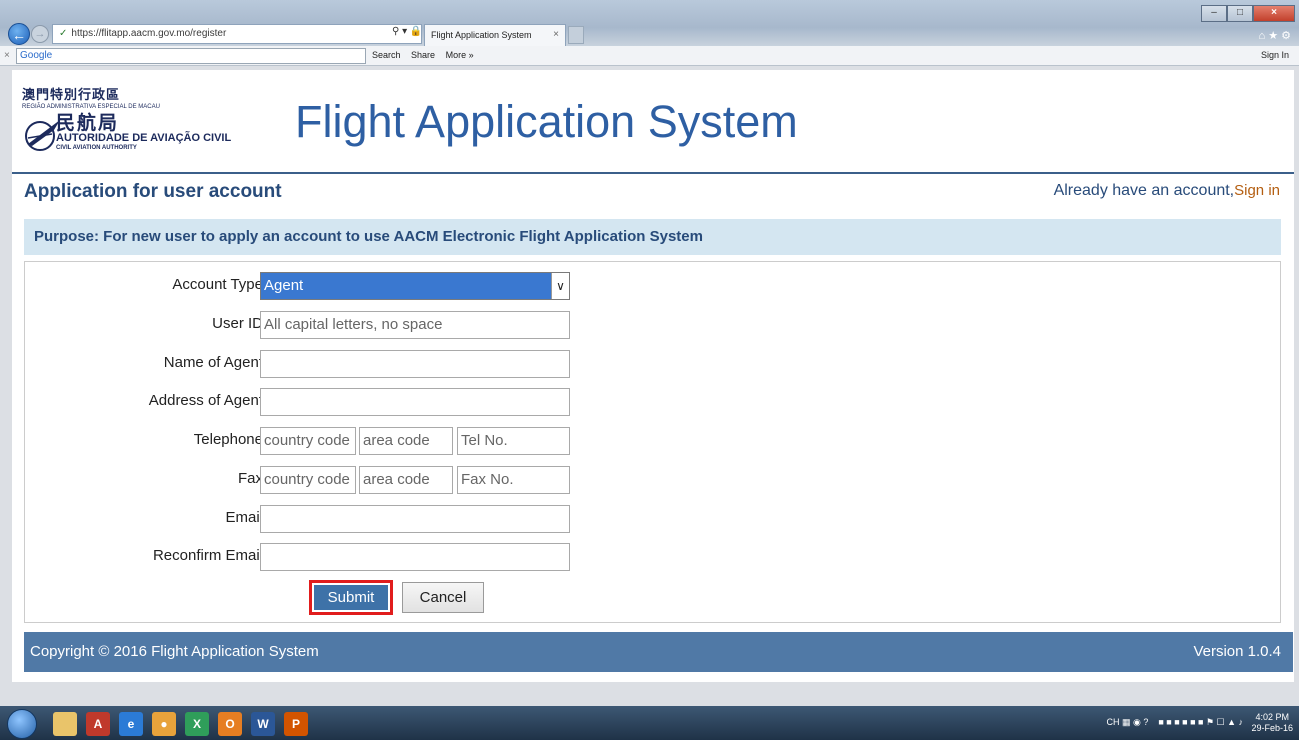 This screenshot has height=740, width=1299. What do you see at coordinates (98, 724) in the screenshot?
I see `access-icon: A` at bounding box center [98, 724].